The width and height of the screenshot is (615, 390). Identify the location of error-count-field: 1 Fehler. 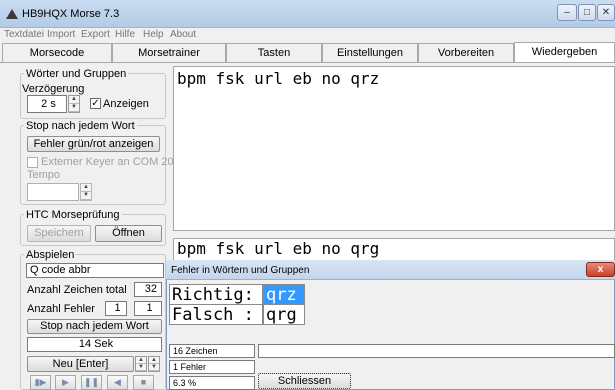
(212, 367).